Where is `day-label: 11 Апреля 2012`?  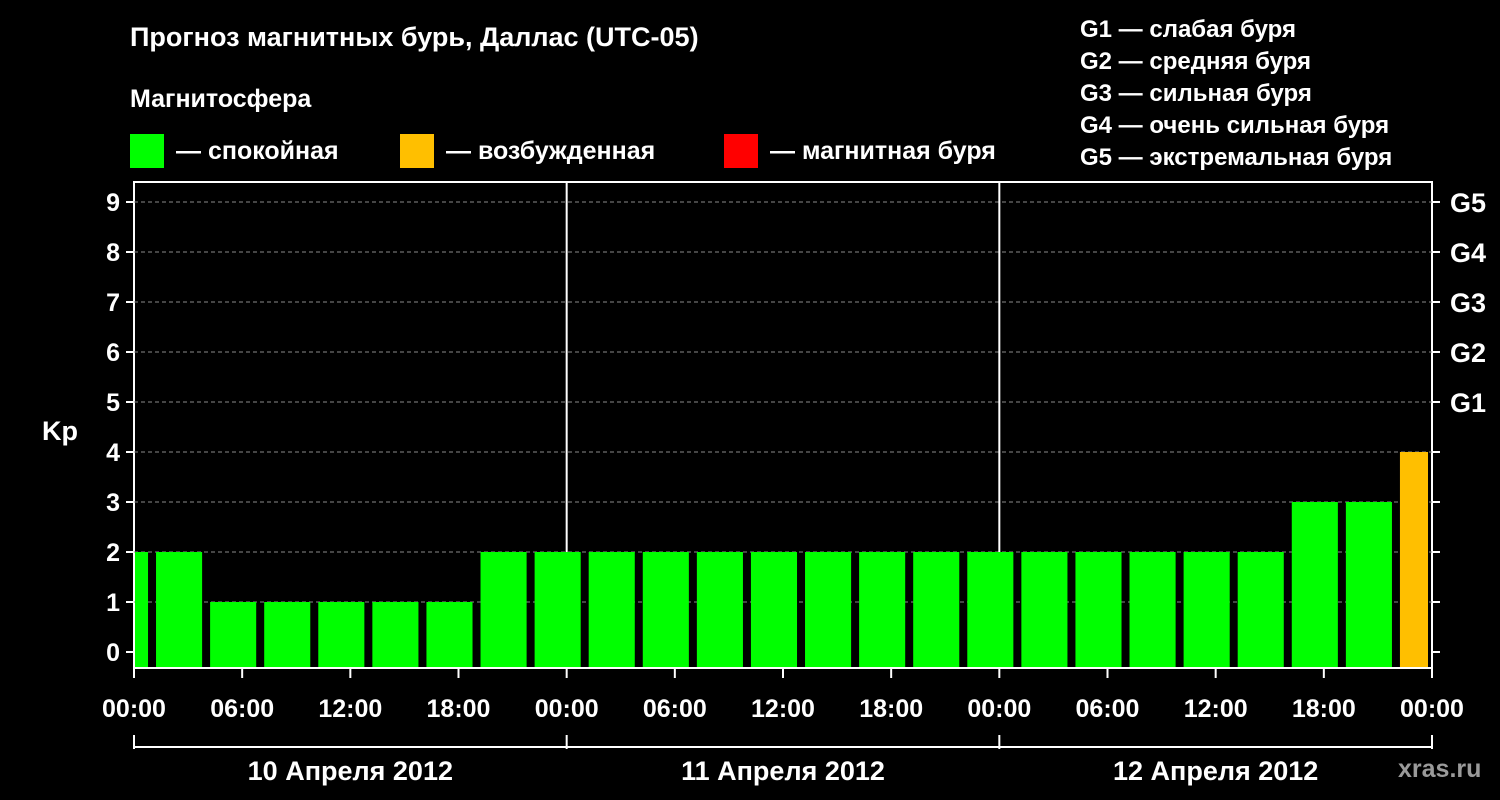 day-label: 11 Апреля 2012 is located at coordinates (783, 771).